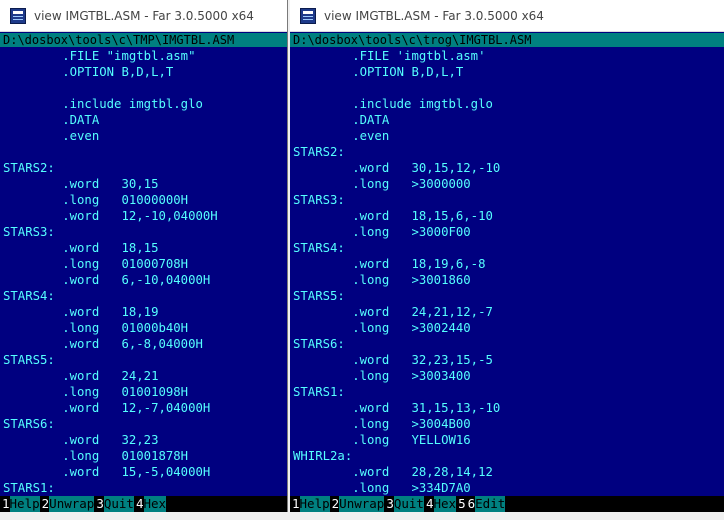 The height and width of the screenshot is (520, 724). I want to click on code-line: .long >3002440, so click(382, 328).